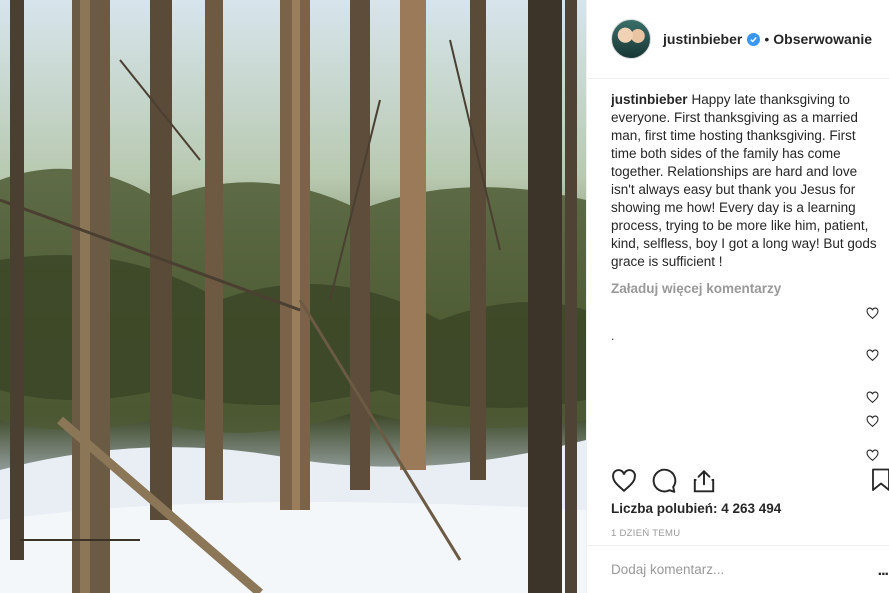  I want to click on comment-text: ., so click(613, 336).